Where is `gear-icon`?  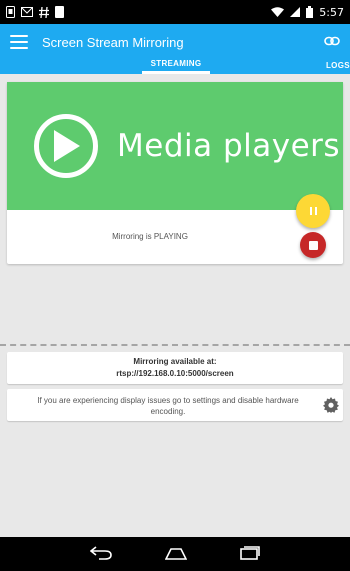 gear-icon is located at coordinates (331, 407).